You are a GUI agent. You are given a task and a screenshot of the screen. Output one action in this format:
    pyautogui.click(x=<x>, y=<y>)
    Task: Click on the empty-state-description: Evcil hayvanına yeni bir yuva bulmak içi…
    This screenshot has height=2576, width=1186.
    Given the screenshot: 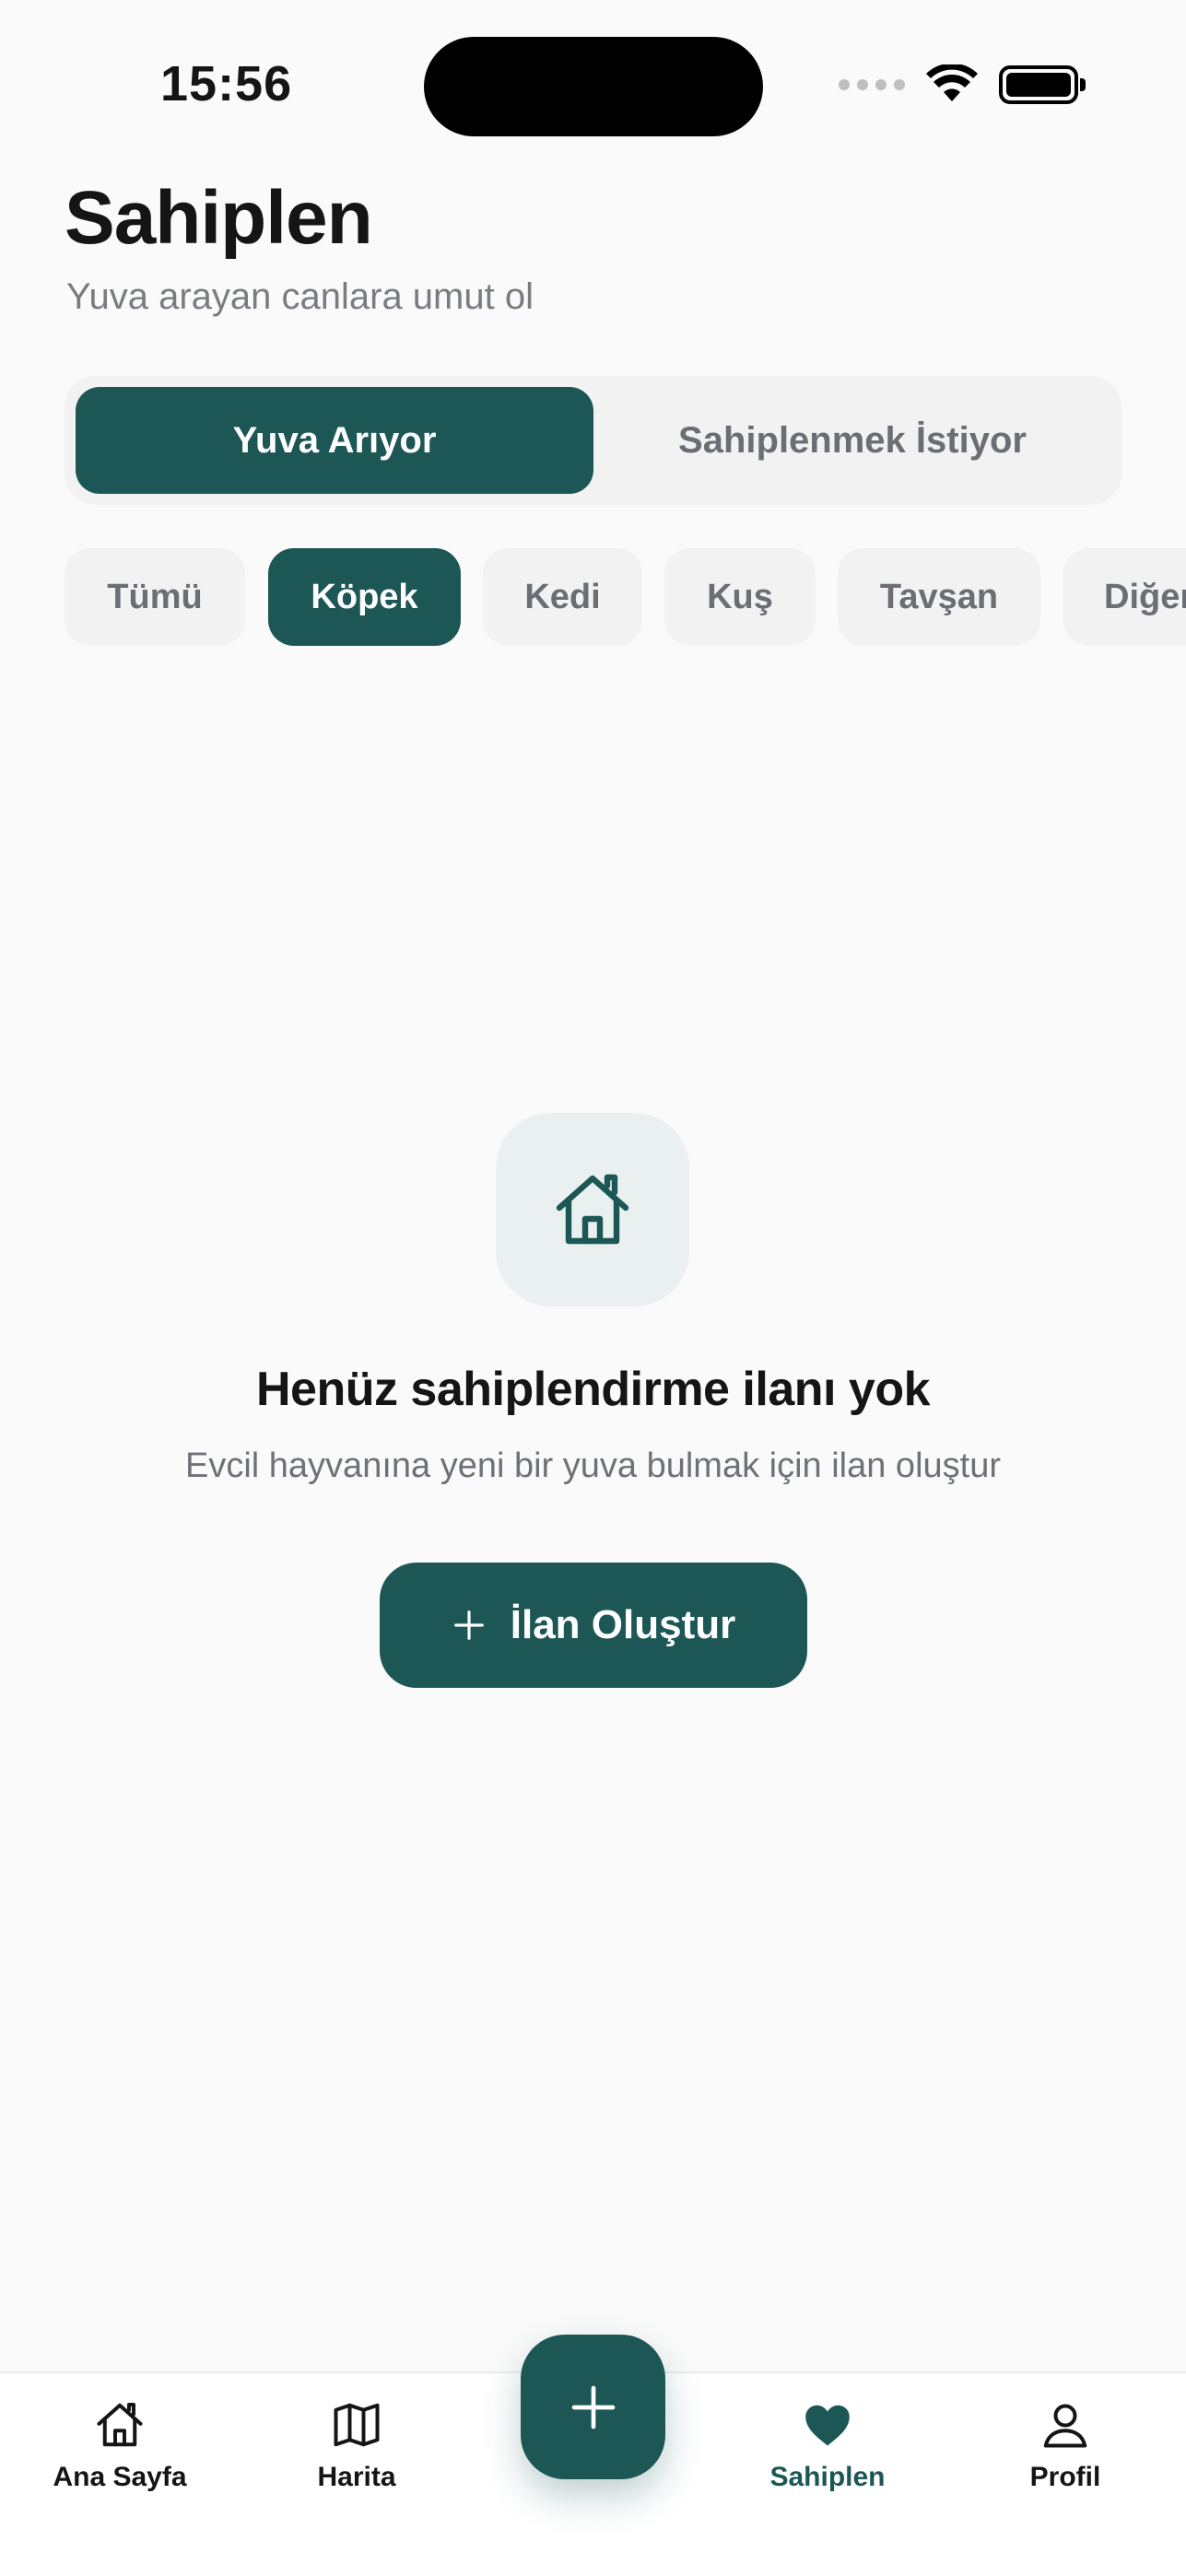 What is the action you would take?
    pyautogui.click(x=593, y=1465)
    